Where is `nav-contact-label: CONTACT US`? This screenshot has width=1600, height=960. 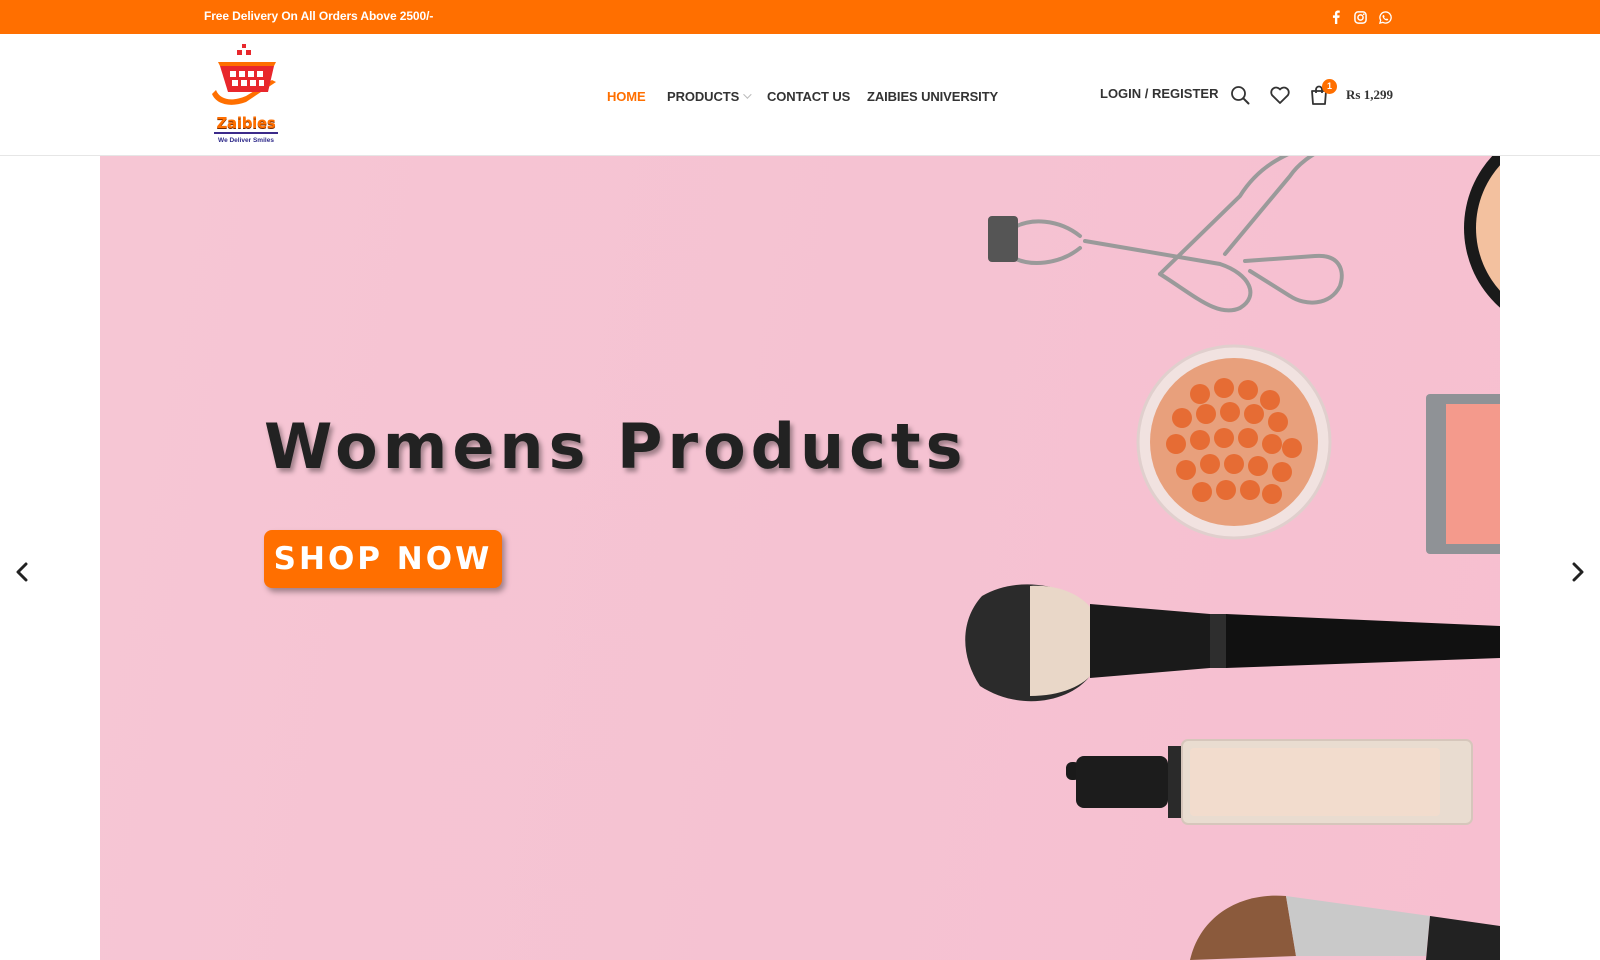
nav-contact-label: CONTACT US is located at coordinates (809, 96).